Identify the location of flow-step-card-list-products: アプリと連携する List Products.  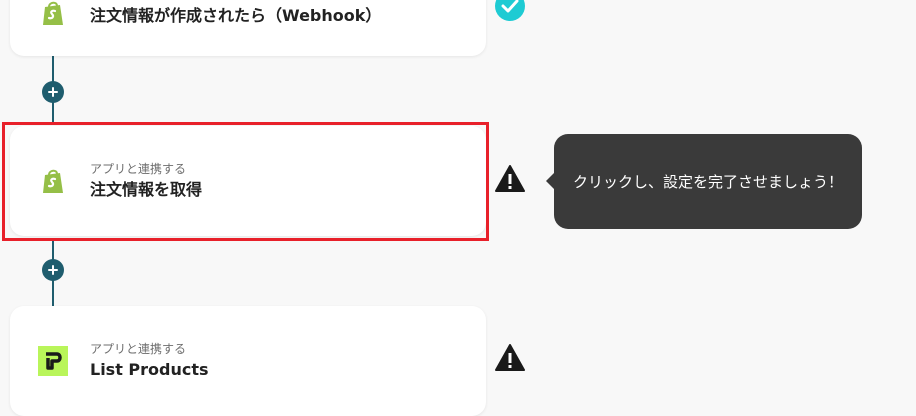
(248, 361).